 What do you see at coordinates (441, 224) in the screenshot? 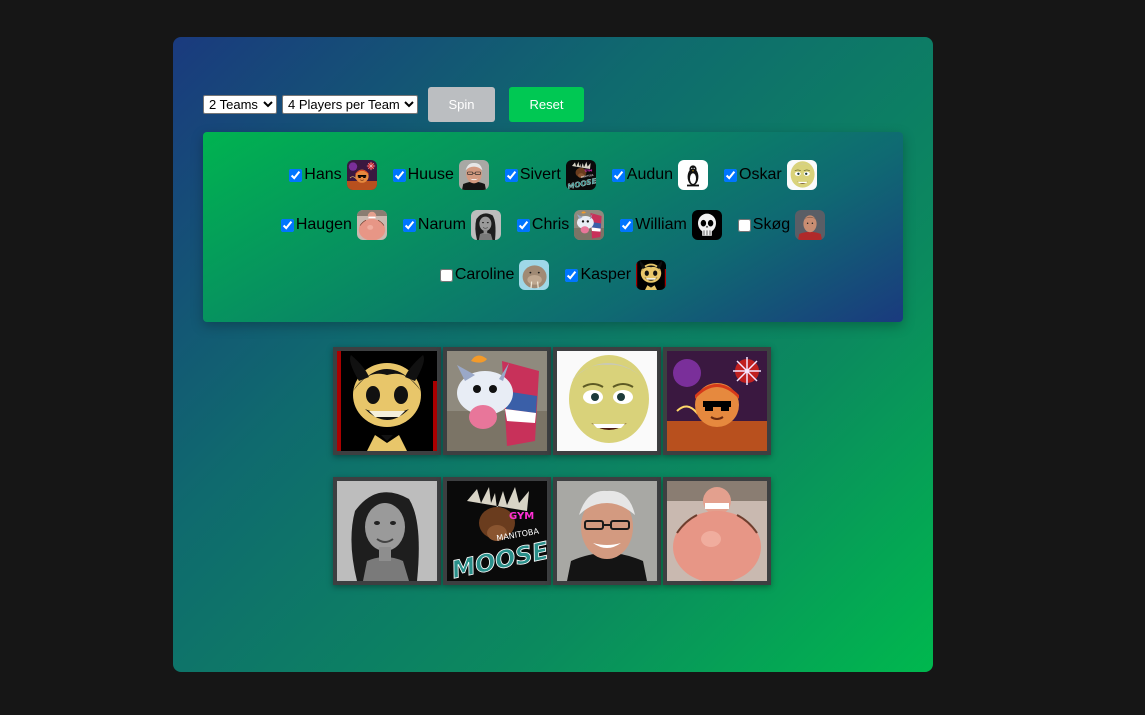
I see `player-name: Narum` at bounding box center [441, 224].